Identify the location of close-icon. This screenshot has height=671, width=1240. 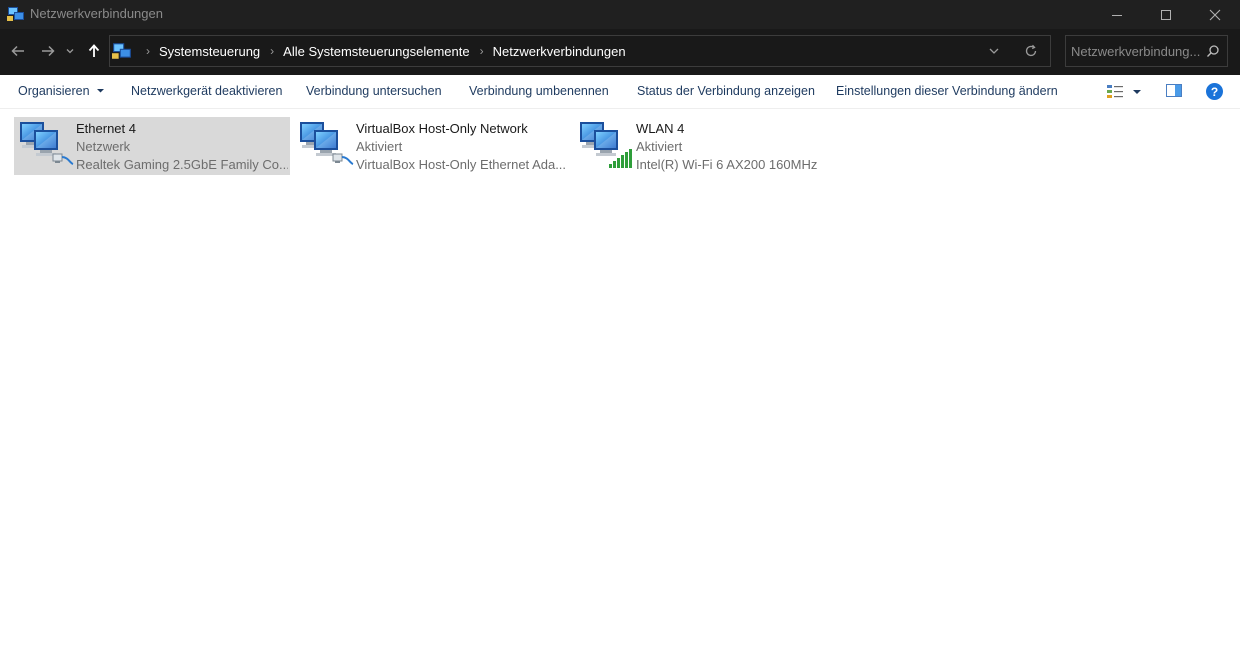
(1215, 14).